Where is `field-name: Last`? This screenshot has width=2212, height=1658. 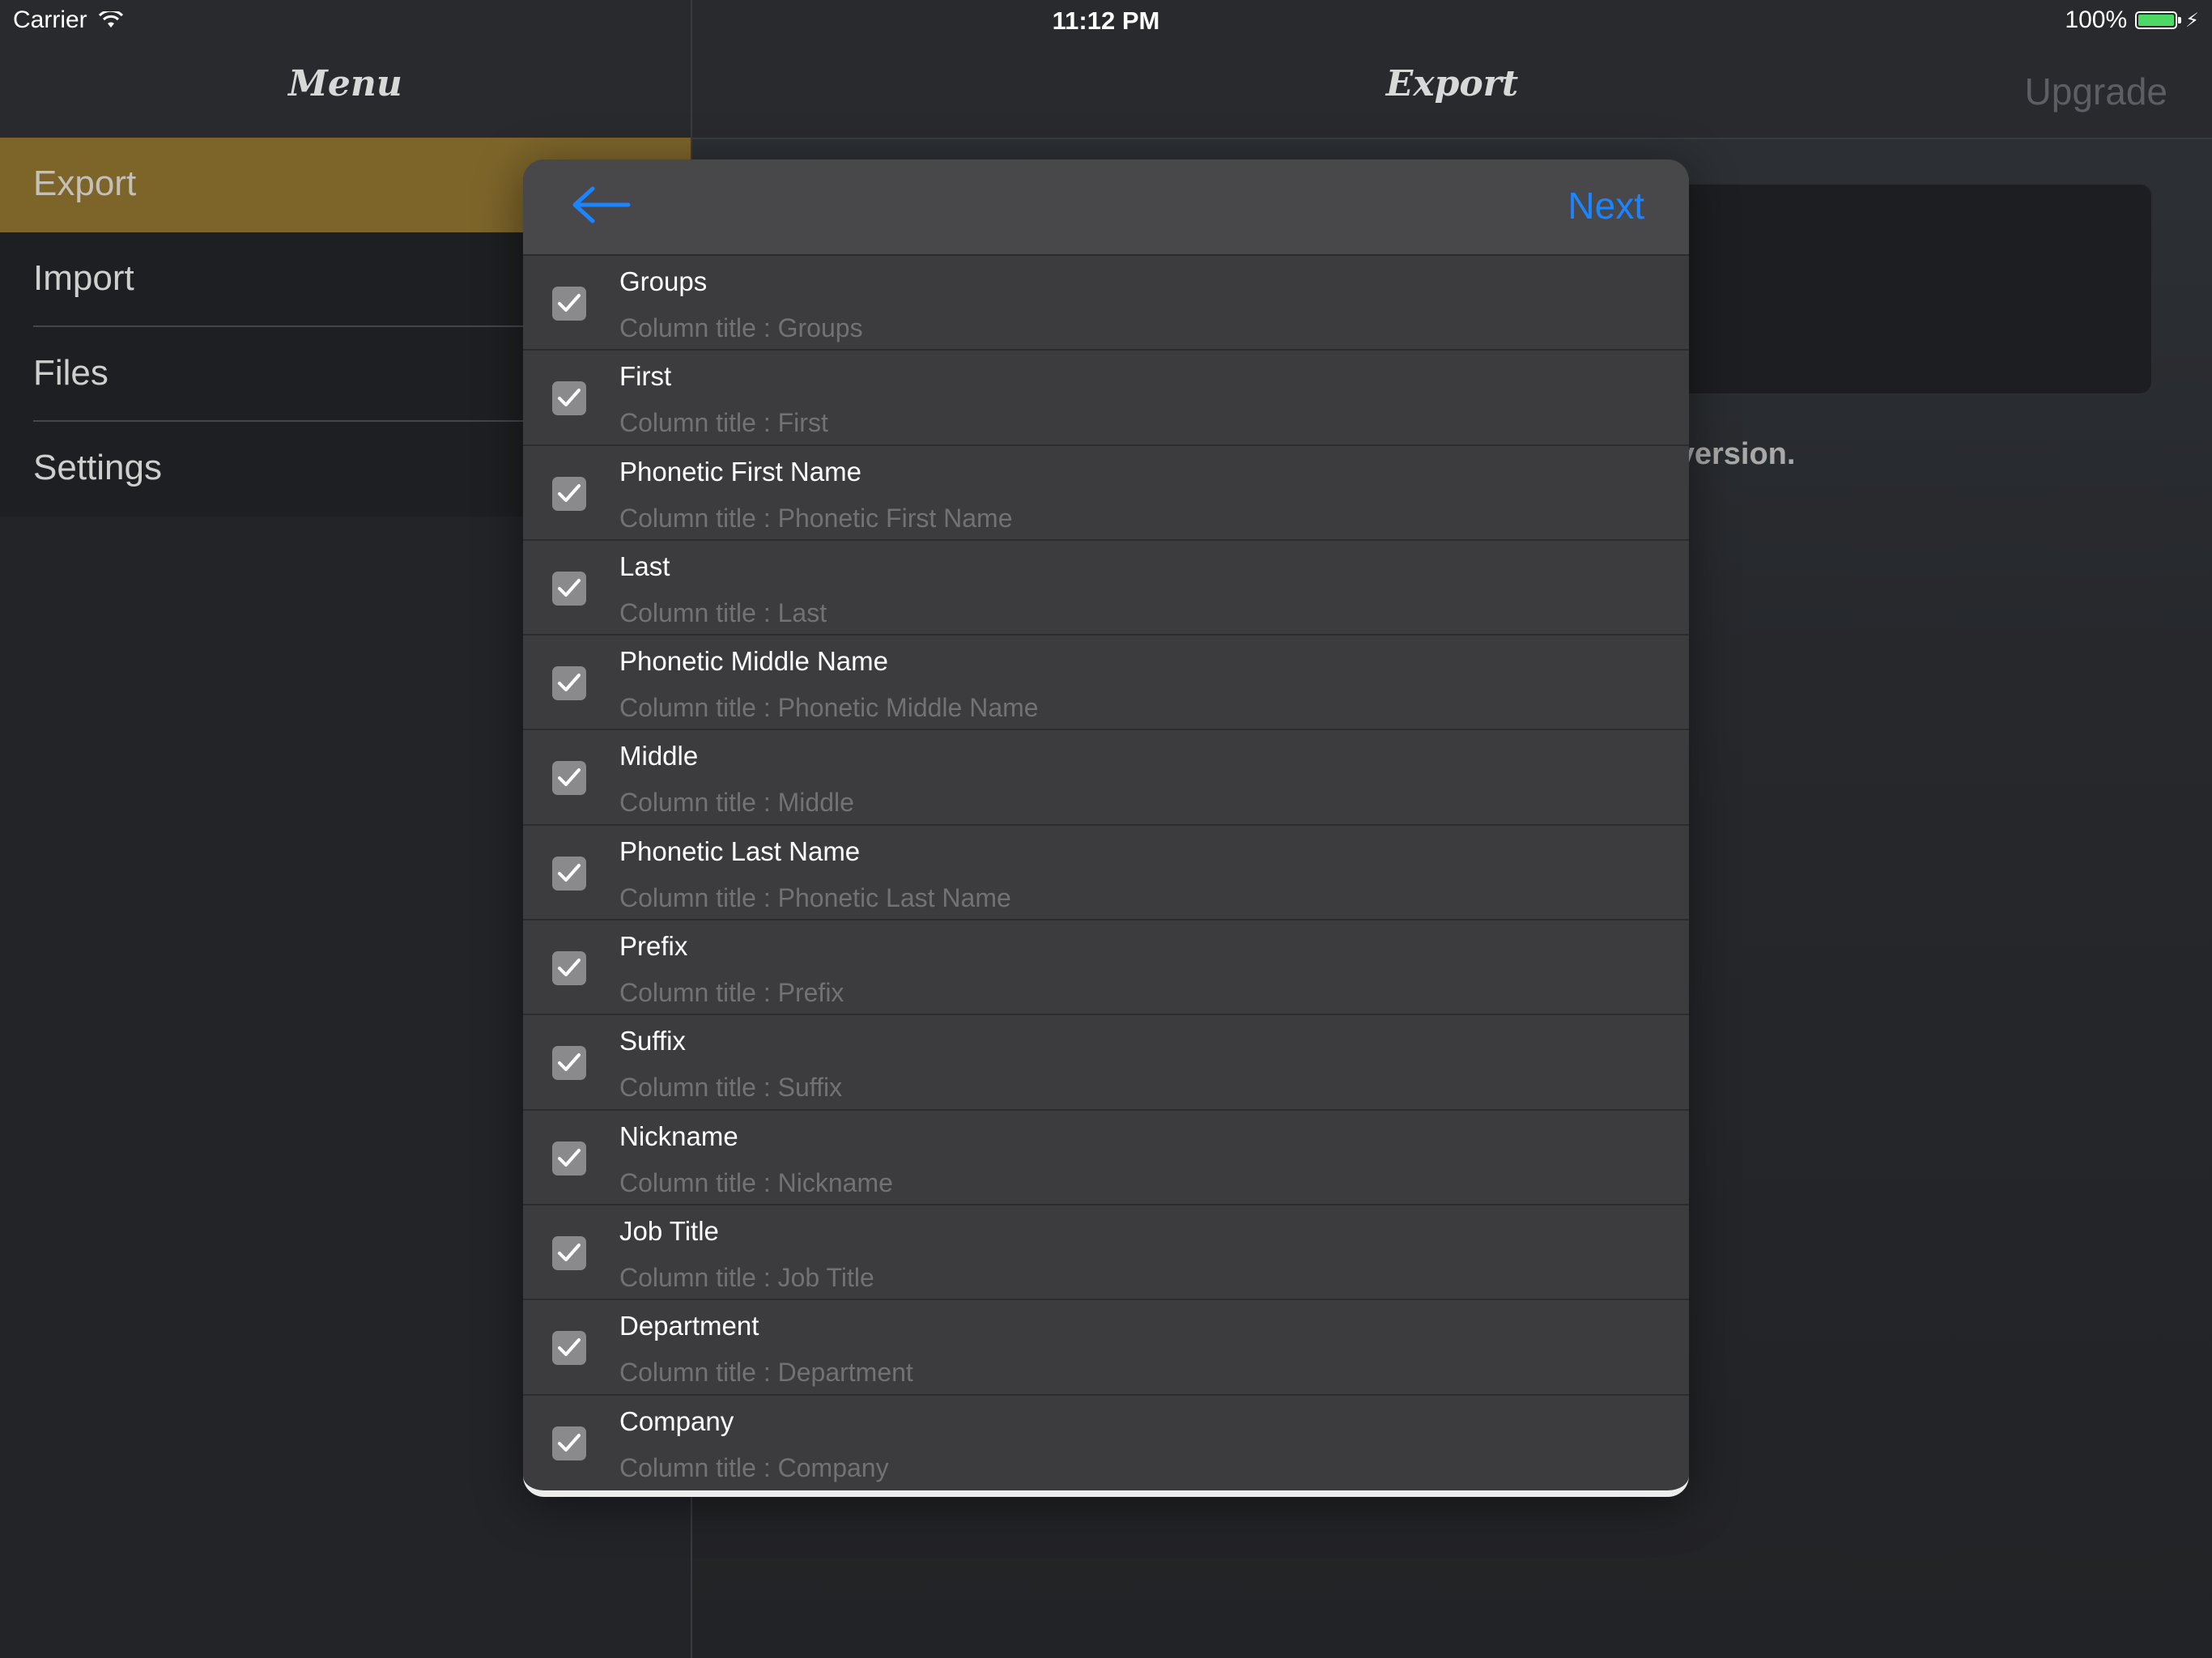 field-name: Last is located at coordinates (644, 566).